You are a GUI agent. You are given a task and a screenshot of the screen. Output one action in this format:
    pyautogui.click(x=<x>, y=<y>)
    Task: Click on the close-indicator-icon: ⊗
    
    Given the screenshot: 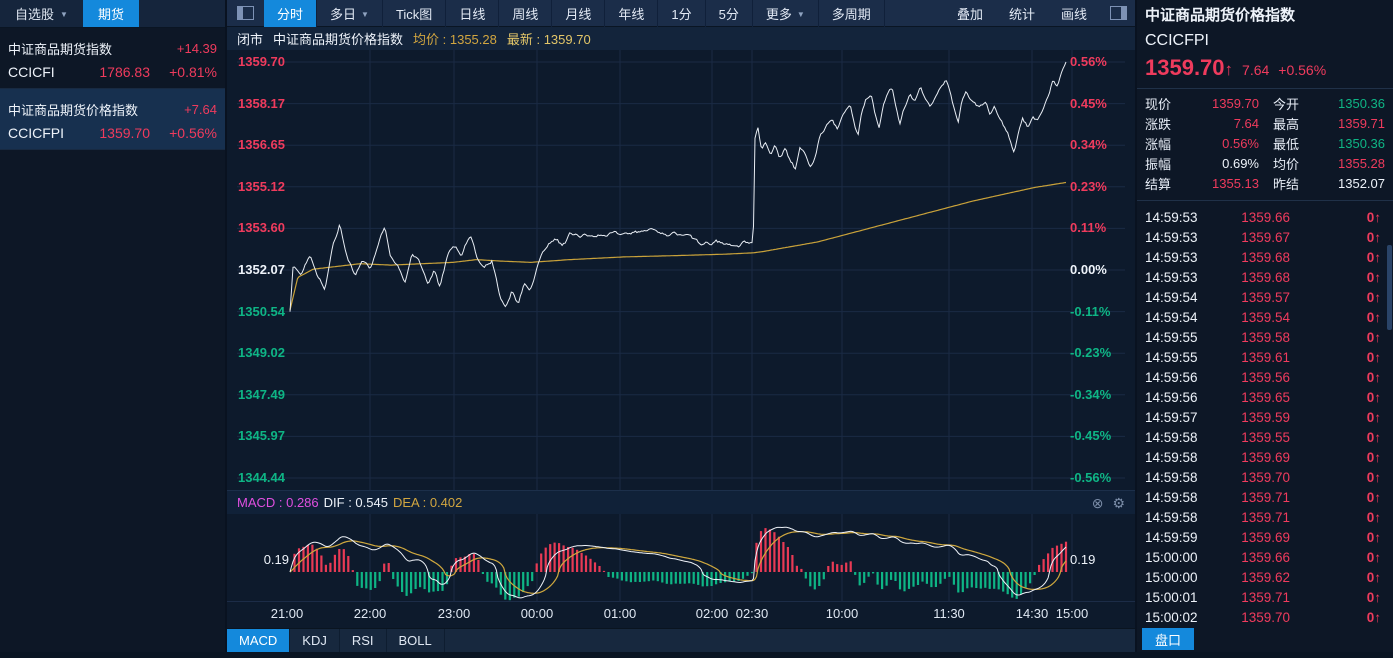 What is the action you would take?
    pyautogui.click(x=1098, y=503)
    